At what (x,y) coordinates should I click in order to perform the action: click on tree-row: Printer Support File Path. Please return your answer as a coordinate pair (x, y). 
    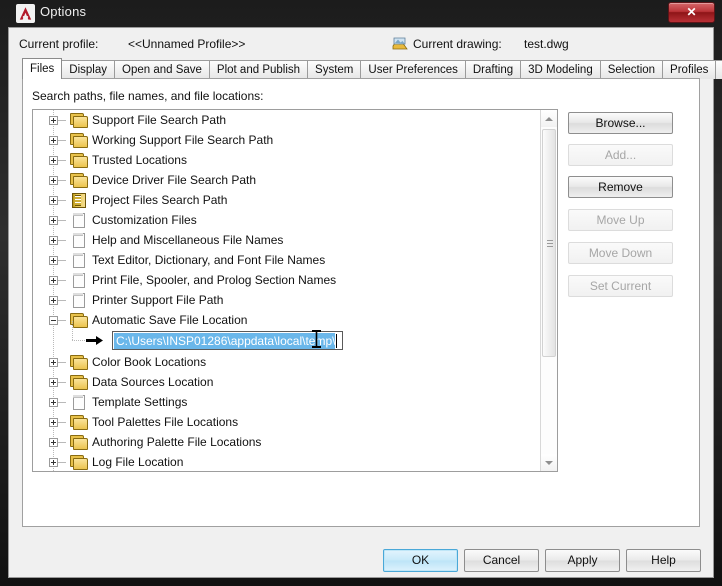
    Looking at the image, I should click on (295, 300).